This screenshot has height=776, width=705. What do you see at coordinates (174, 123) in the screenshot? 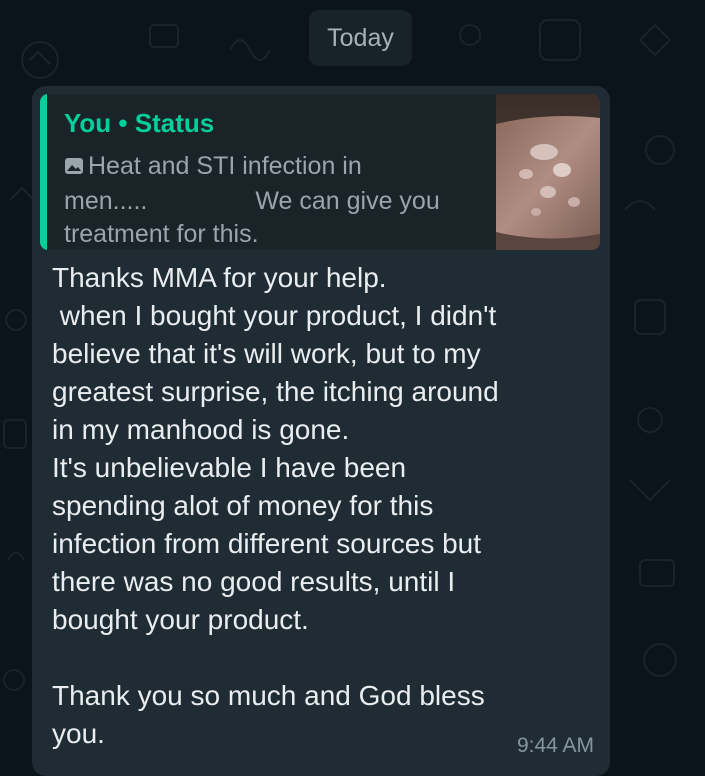
I see `quoted-source: Status` at bounding box center [174, 123].